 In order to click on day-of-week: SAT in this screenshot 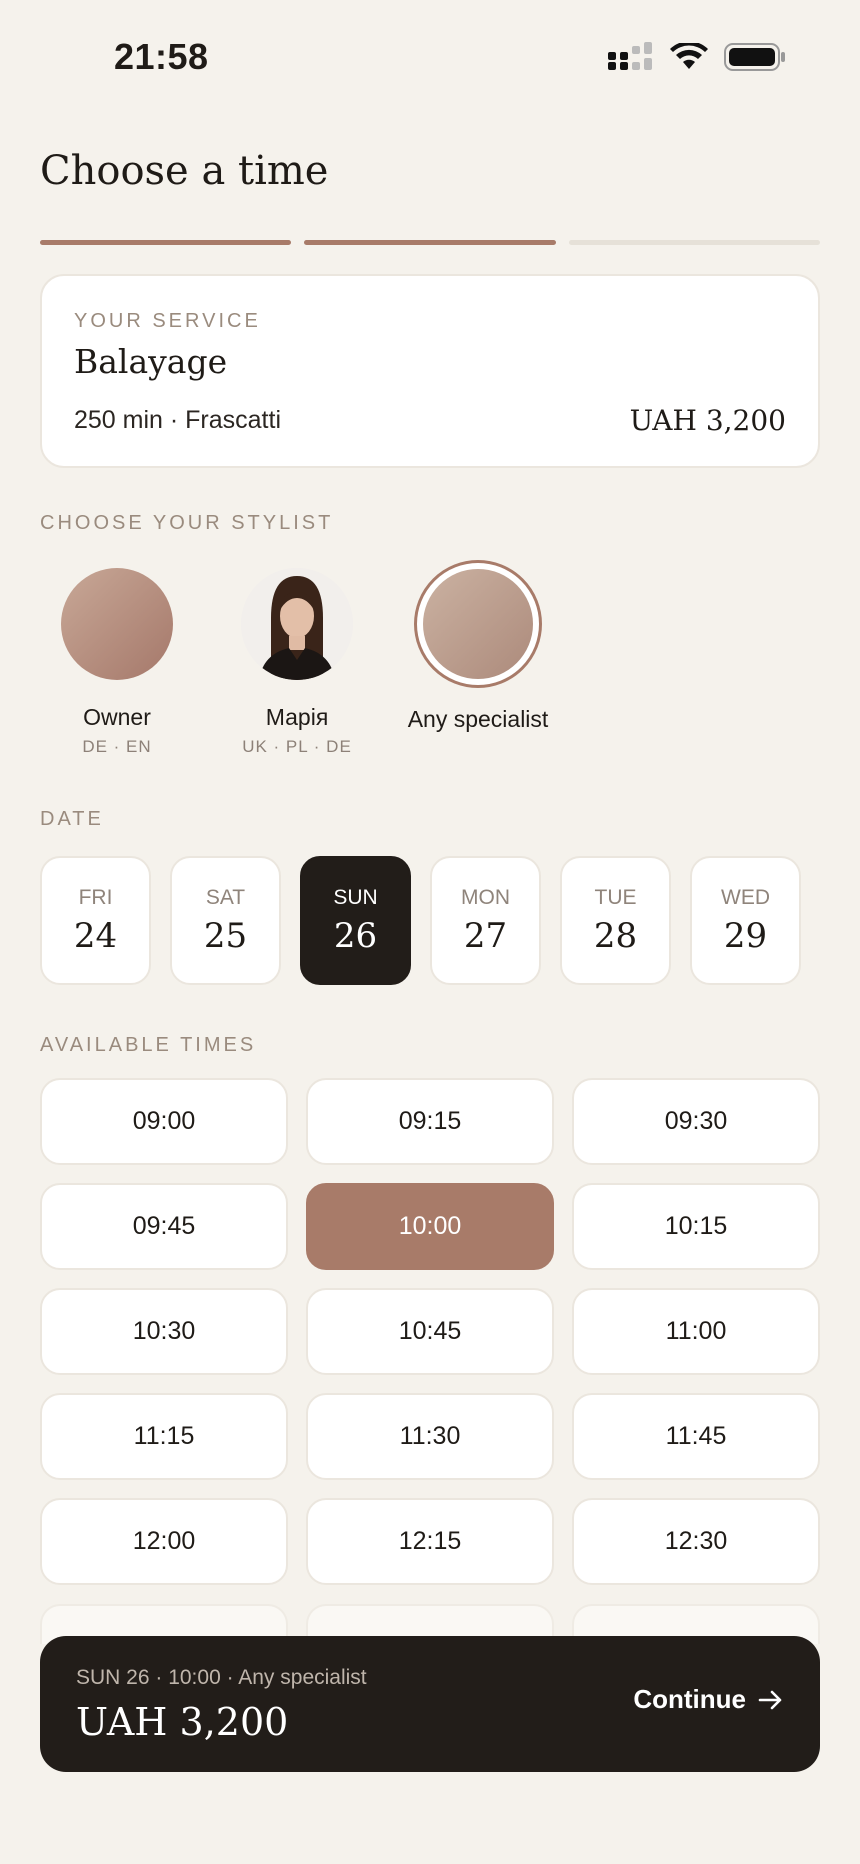, I will do `click(225, 897)`.